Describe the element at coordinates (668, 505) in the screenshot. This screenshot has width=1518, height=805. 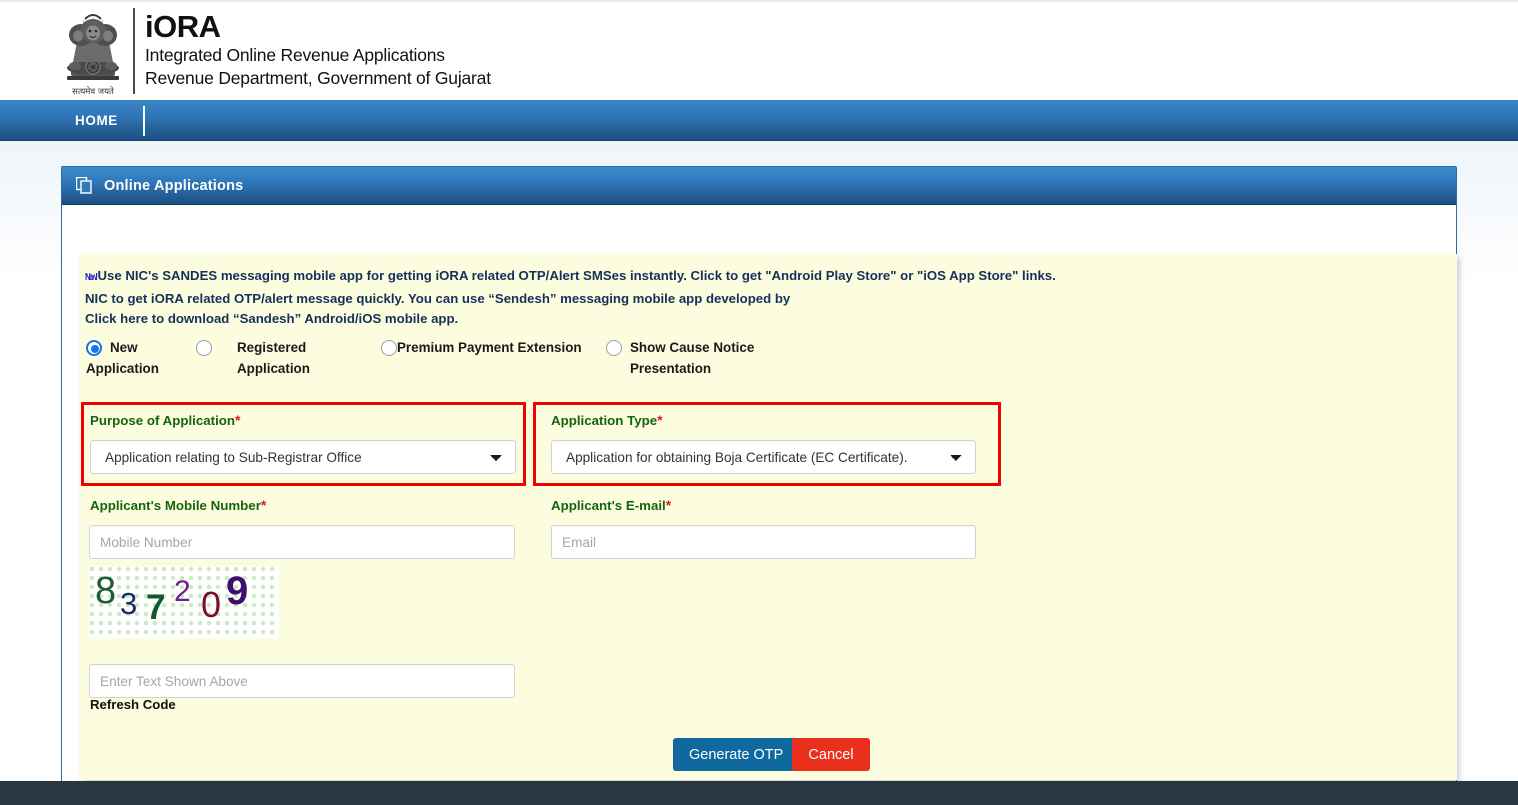
I see `email-required-asterisk: *` at that location.